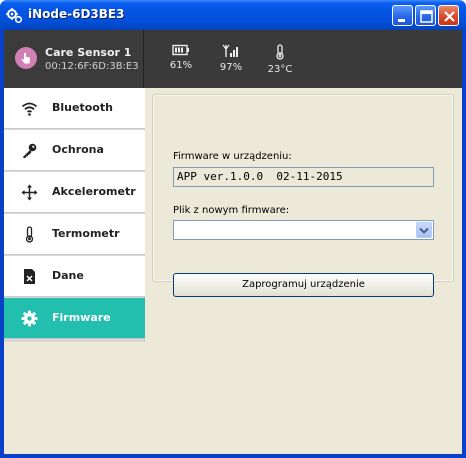 The image size is (466, 458). What do you see at coordinates (29, 276) in the screenshot?
I see `file-delete-icon` at bounding box center [29, 276].